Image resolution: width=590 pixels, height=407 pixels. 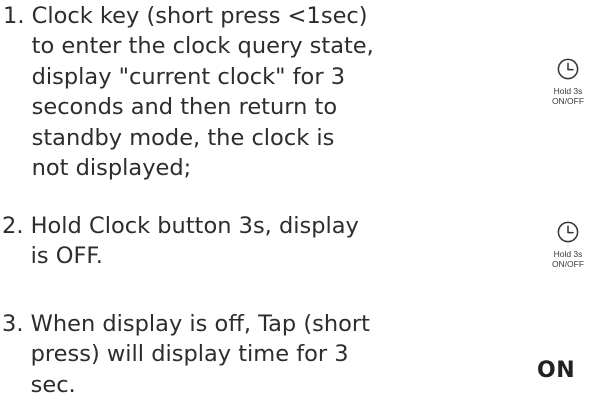 What do you see at coordinates (53, 384) in the screenshot?
I see `step-line: sec.` at bounding box center [53, 384].